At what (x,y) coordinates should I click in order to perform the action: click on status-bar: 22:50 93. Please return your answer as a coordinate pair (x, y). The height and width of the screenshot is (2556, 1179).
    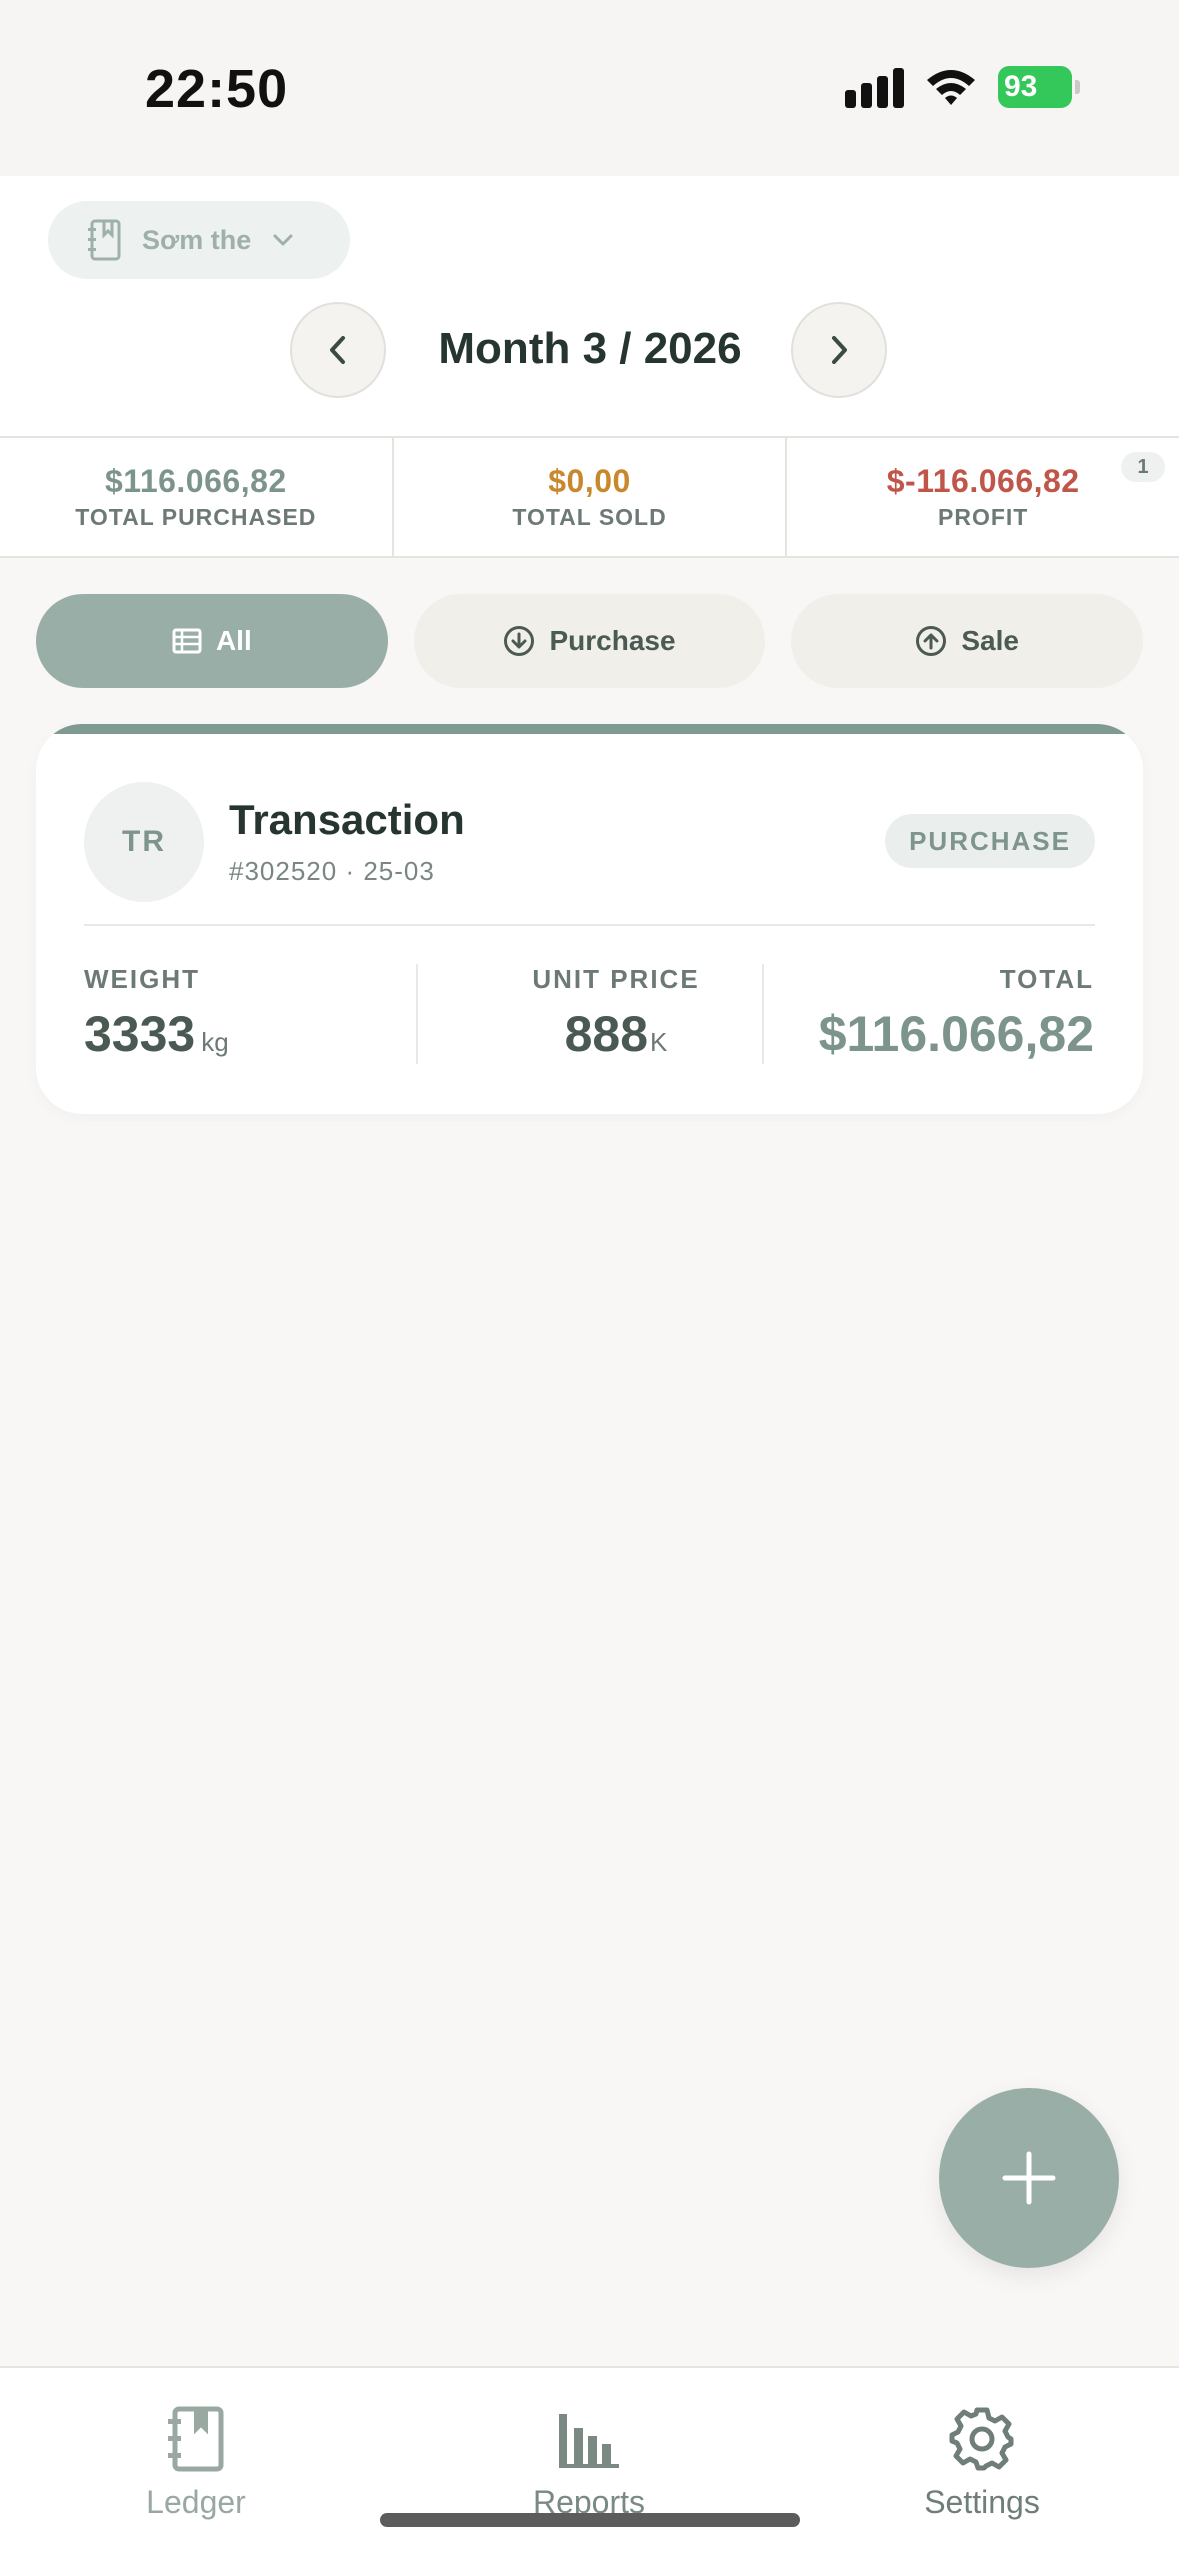
    Looking at the image, I should click on (589, 88).